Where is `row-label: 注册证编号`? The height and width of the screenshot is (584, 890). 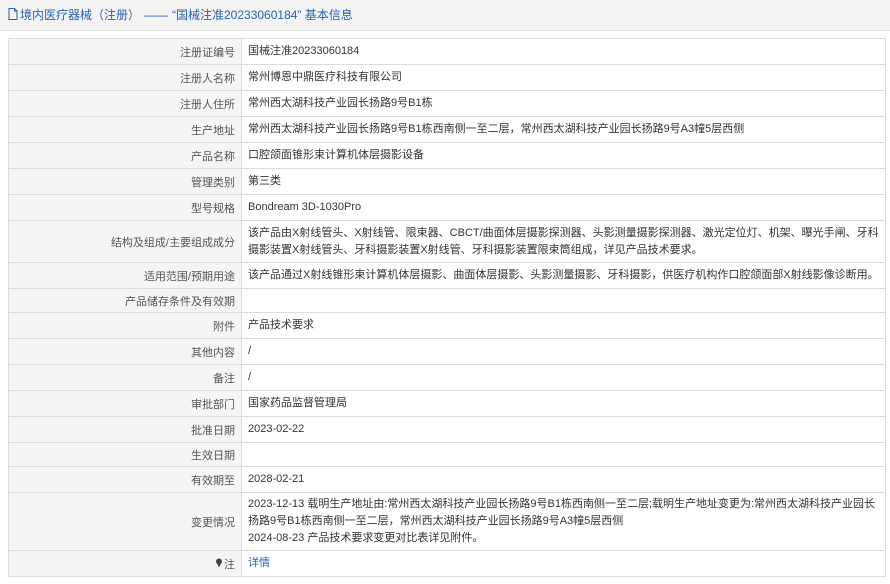 row-label: 注册证编号 is located at coordinates (125, 51).